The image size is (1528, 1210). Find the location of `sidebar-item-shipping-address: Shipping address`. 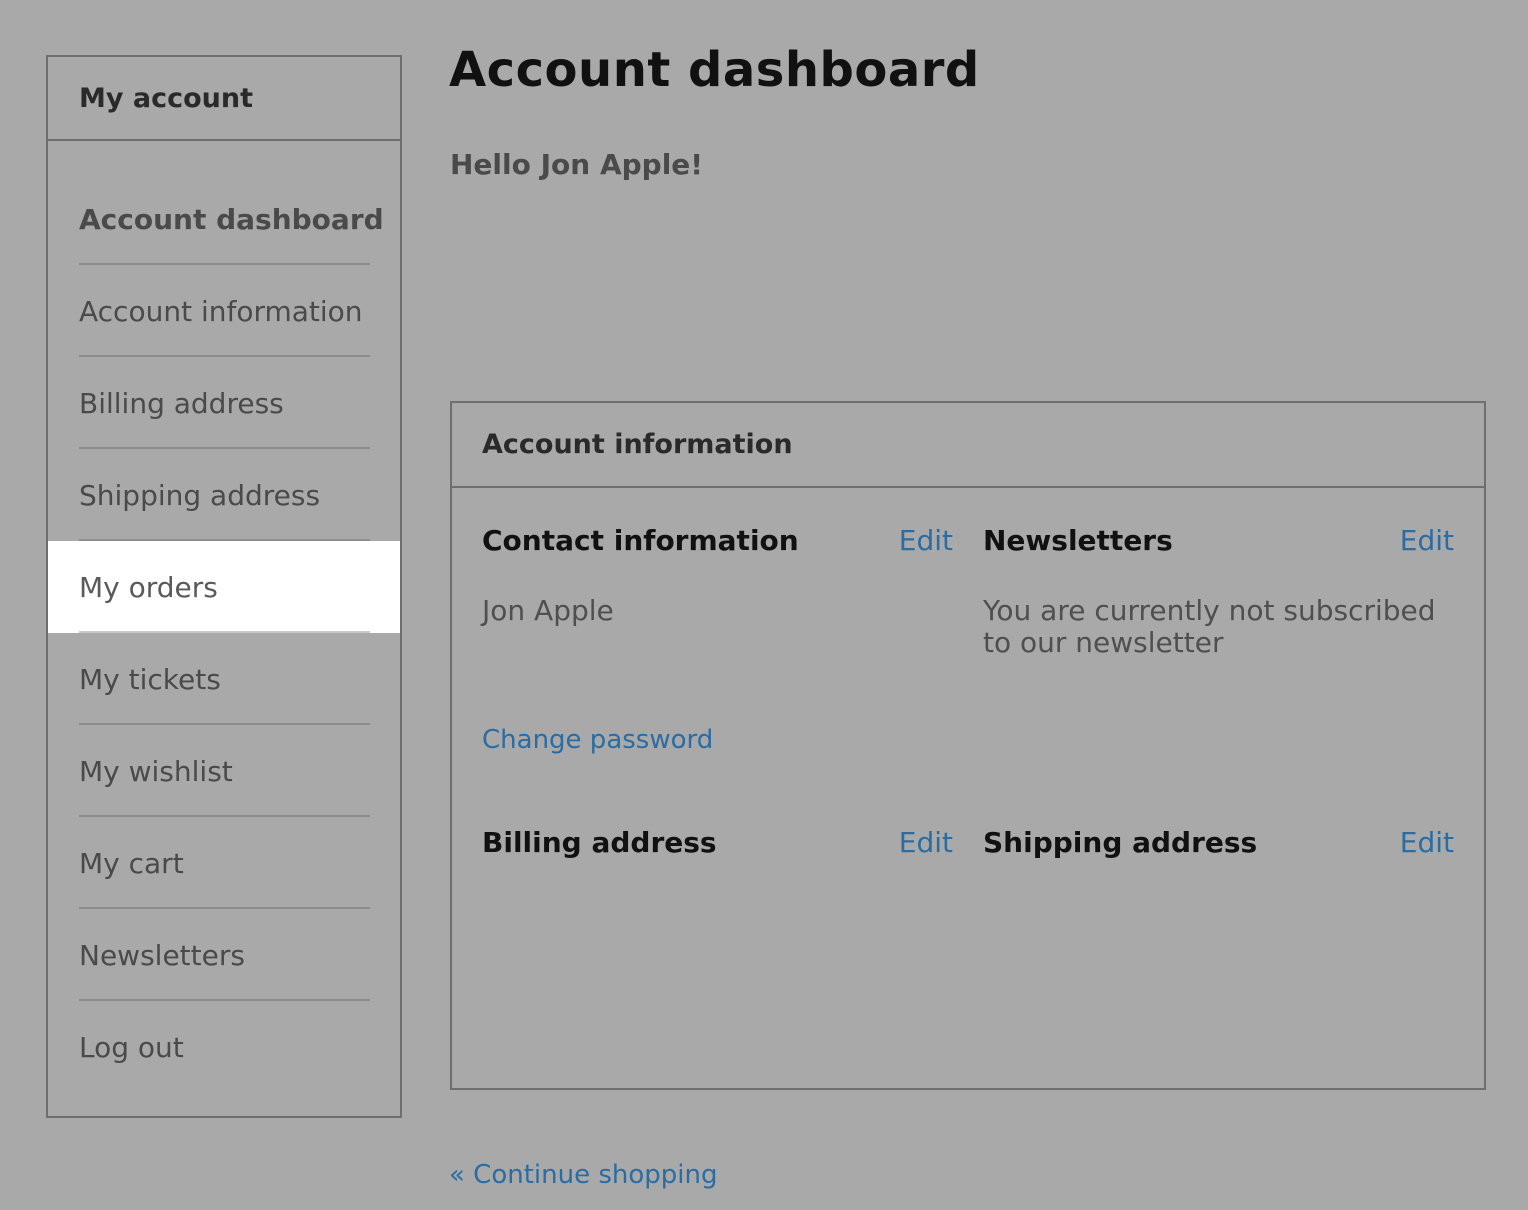

sidebar-item-shipping-address: Shipping address is located at coordinates (224, 495).